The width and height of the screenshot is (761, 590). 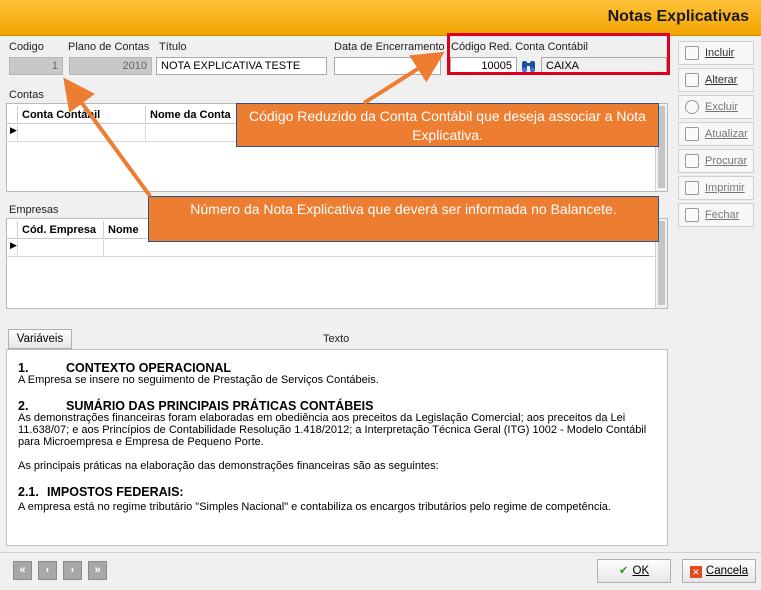 What do you see at coordinates (692, 53) in the screenshot?
I see `new-document-icon` at bounding box center [692, 53].